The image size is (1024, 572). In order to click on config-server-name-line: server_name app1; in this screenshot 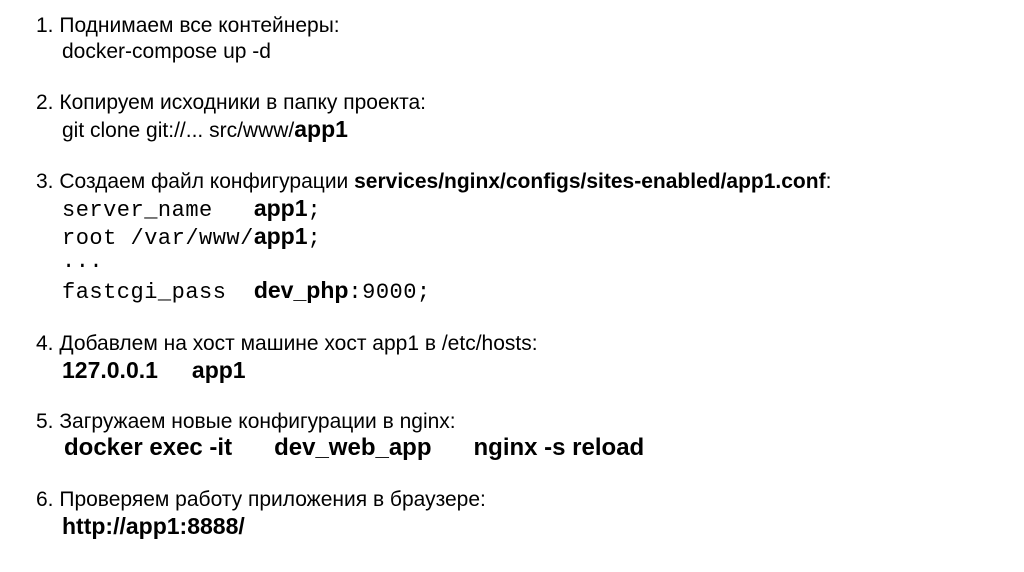, I will do `click(191, 209)`.